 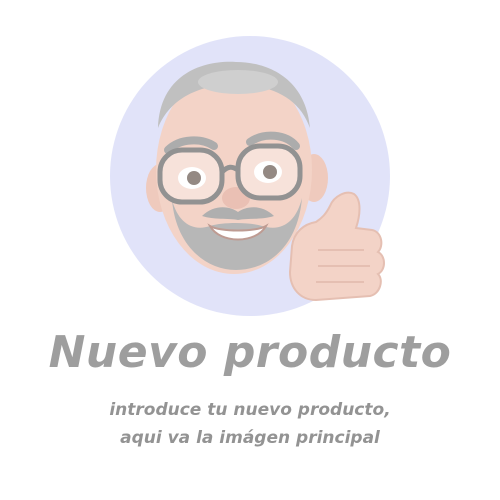 What do you see at coordinates (250, 352) in the screenshot?
I see `product-title: Nuevo producto` at bounding box center [250, 352].